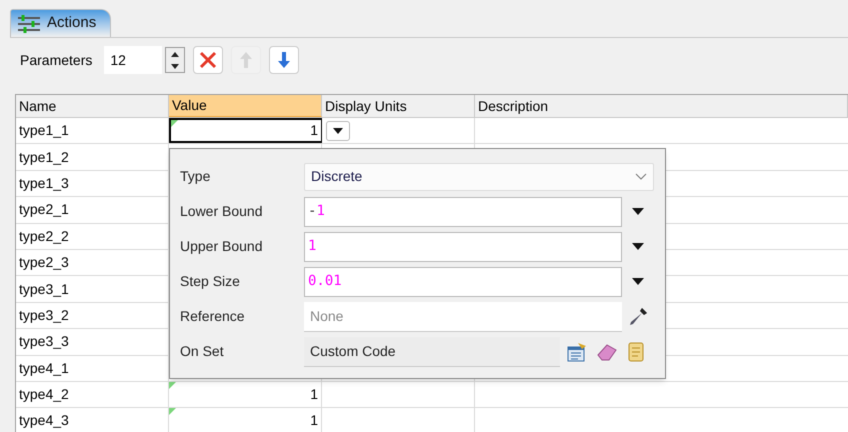  What do you see at coordinates (638, 317) in the screenshot?
I see `eyedropper-icon` at bounding box center [638, 317].